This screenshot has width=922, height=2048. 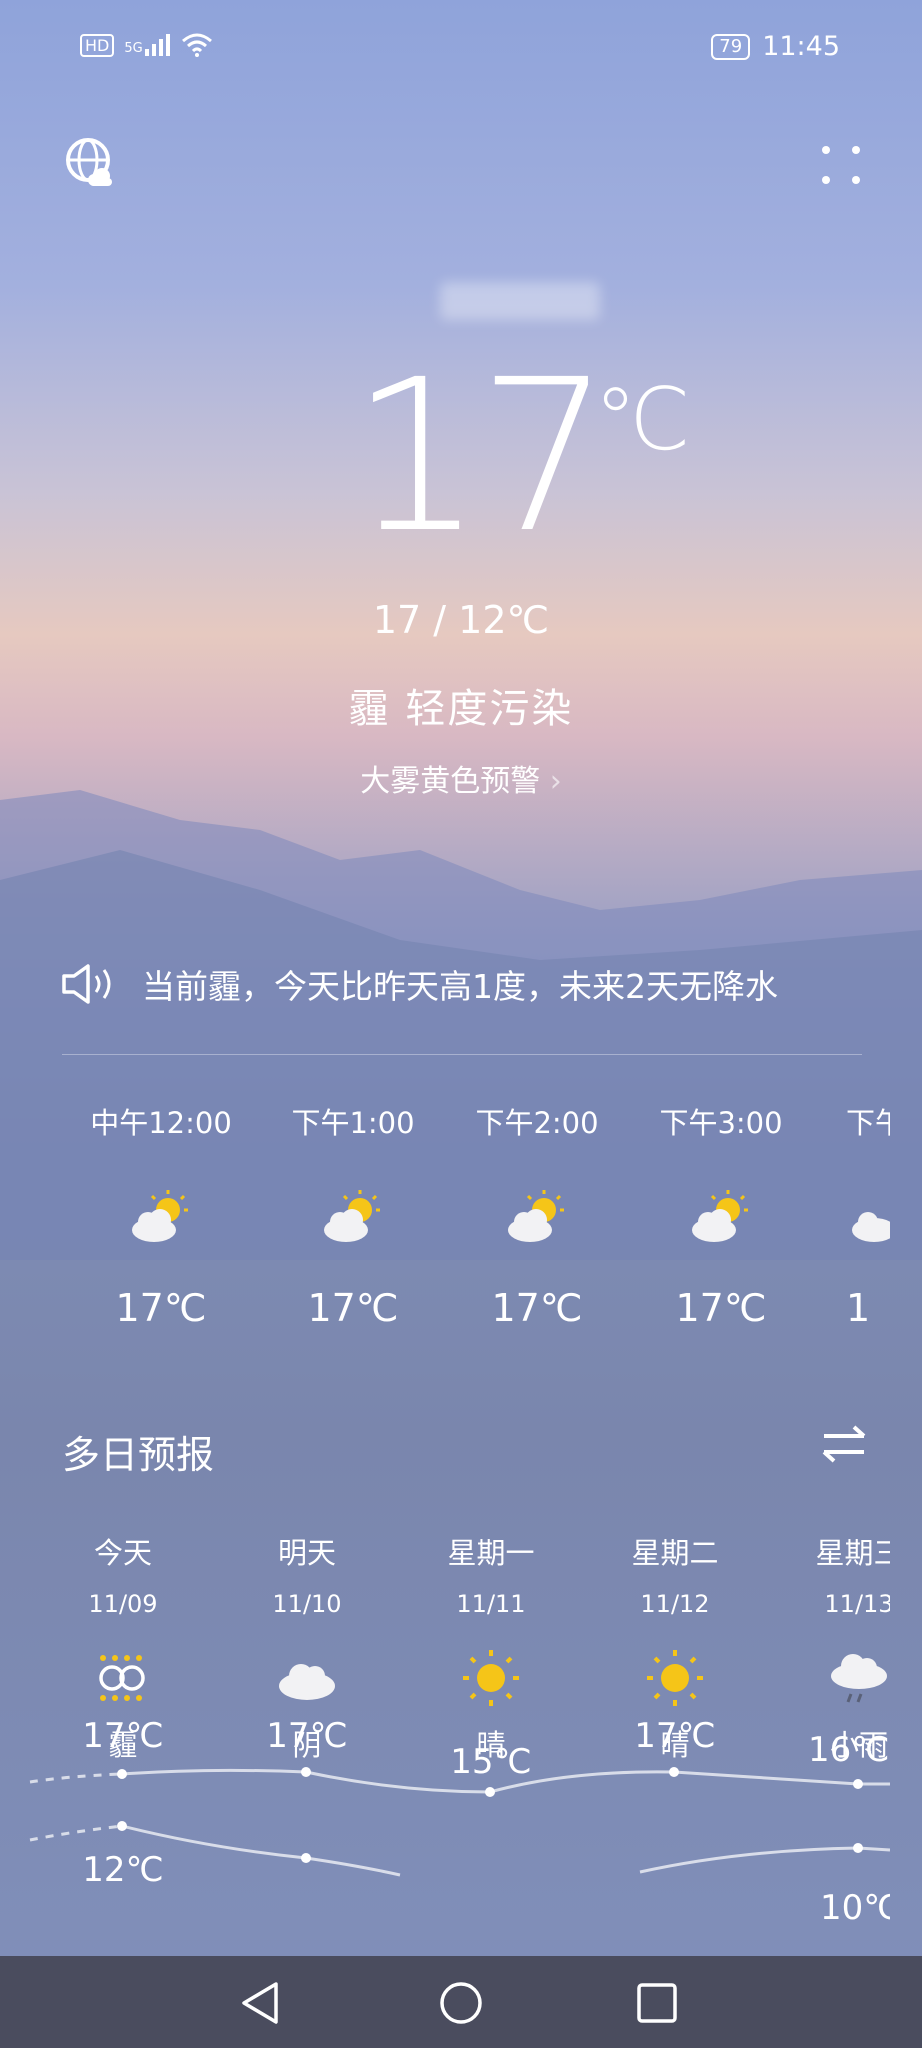 I want to click on hourly-item: 下午3:00 17℃, so click(x=721, y=1215).